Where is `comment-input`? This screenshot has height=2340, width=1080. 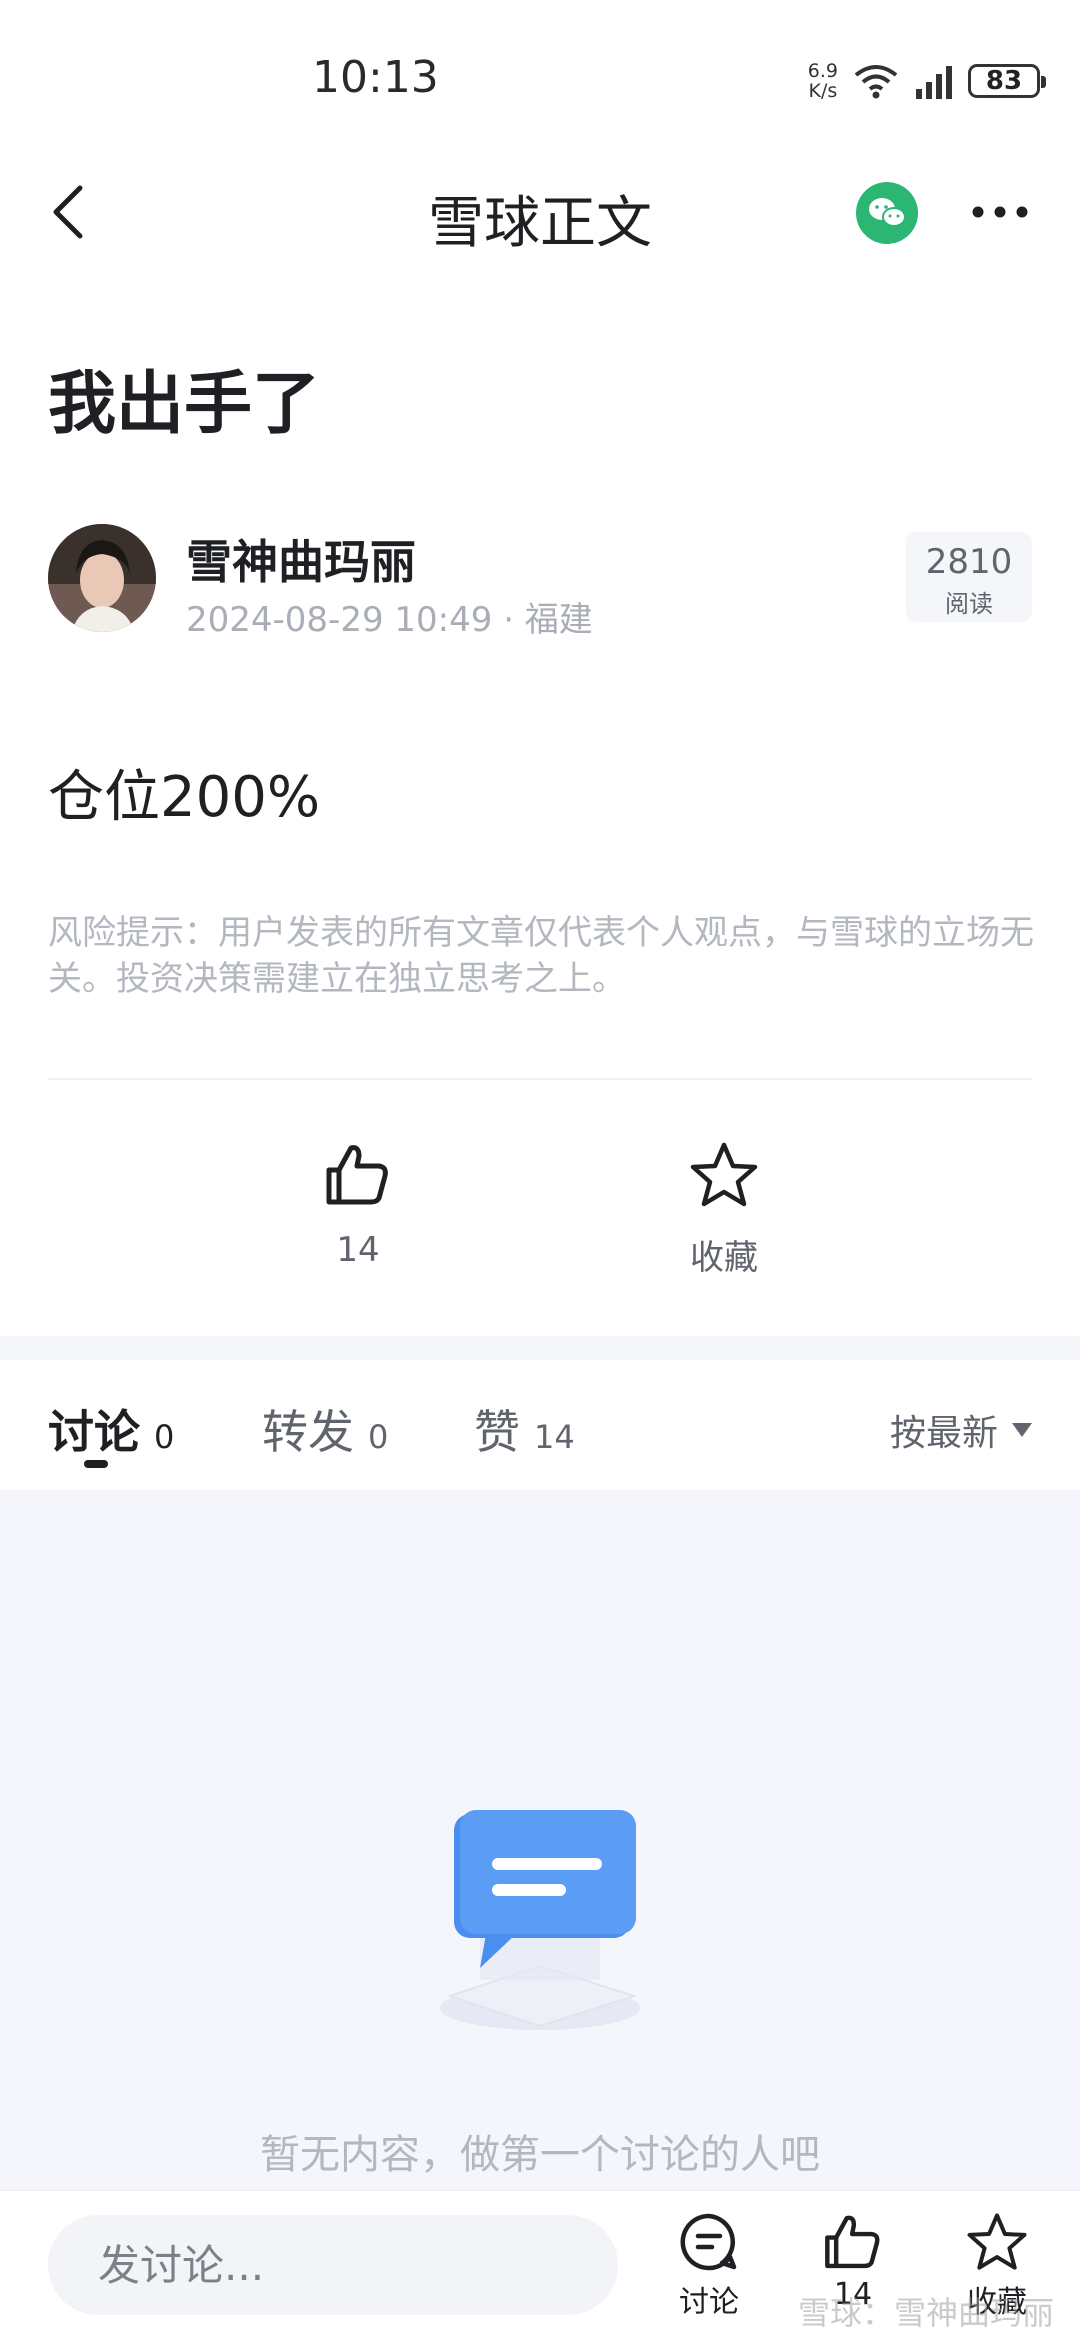 comment-input is located at coordinates (333, 2265).